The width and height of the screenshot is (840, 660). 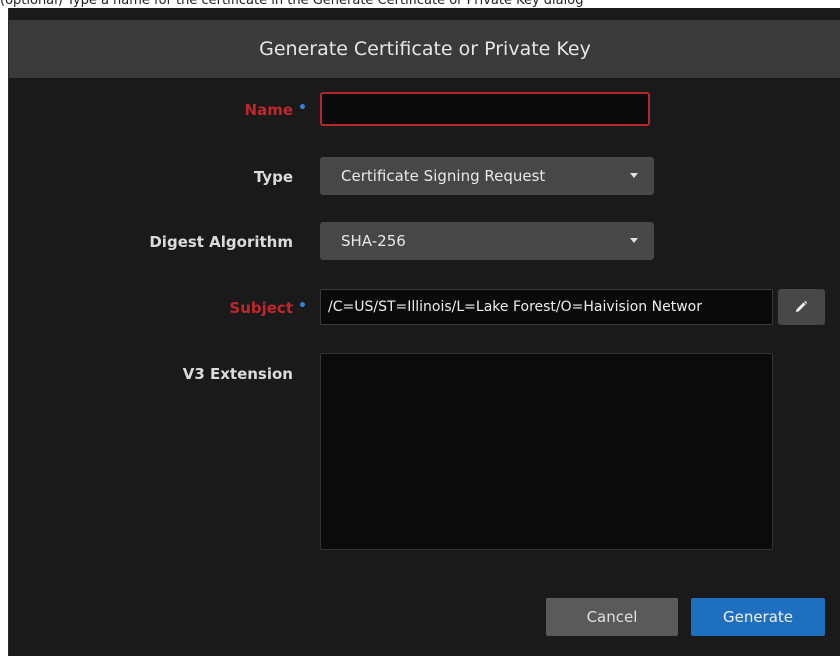 I want to click on name-required-mark: •, so click(x=302, y=108).